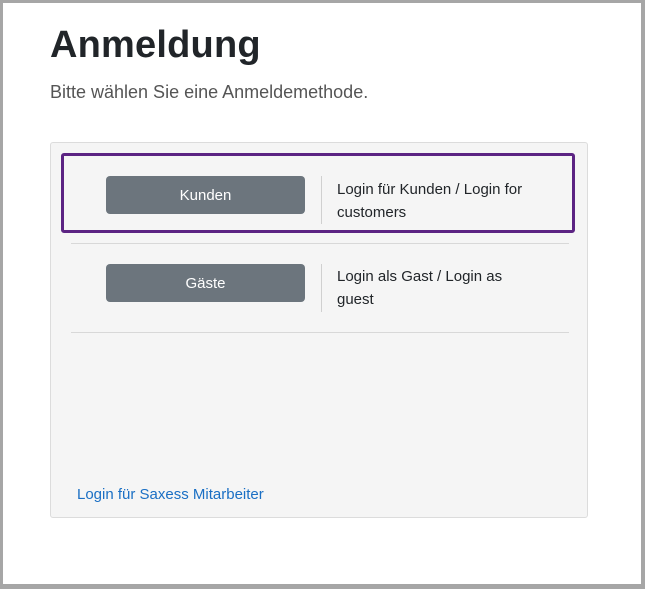  I want to click on option-divider, so click(320, 332).